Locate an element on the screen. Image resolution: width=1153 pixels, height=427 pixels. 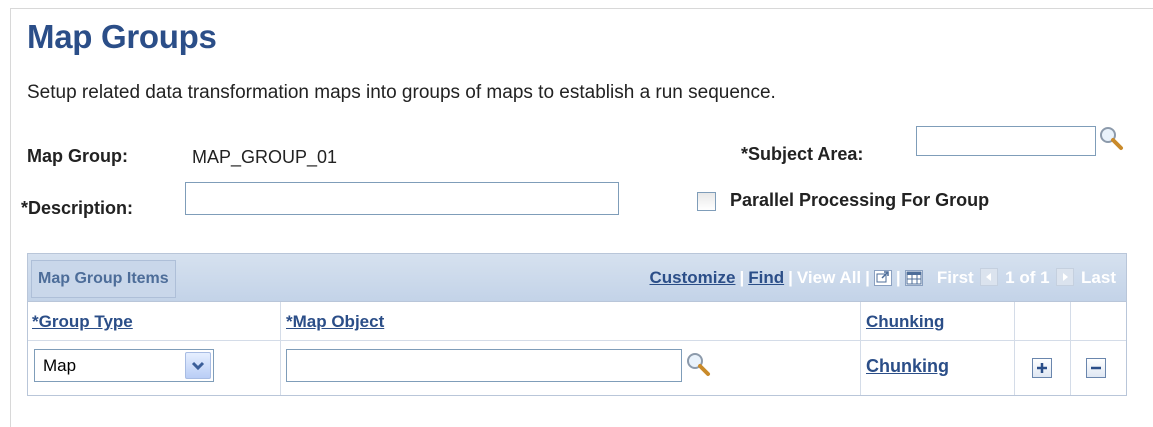
customize-link: Customize is located at coordinates (693, 277).